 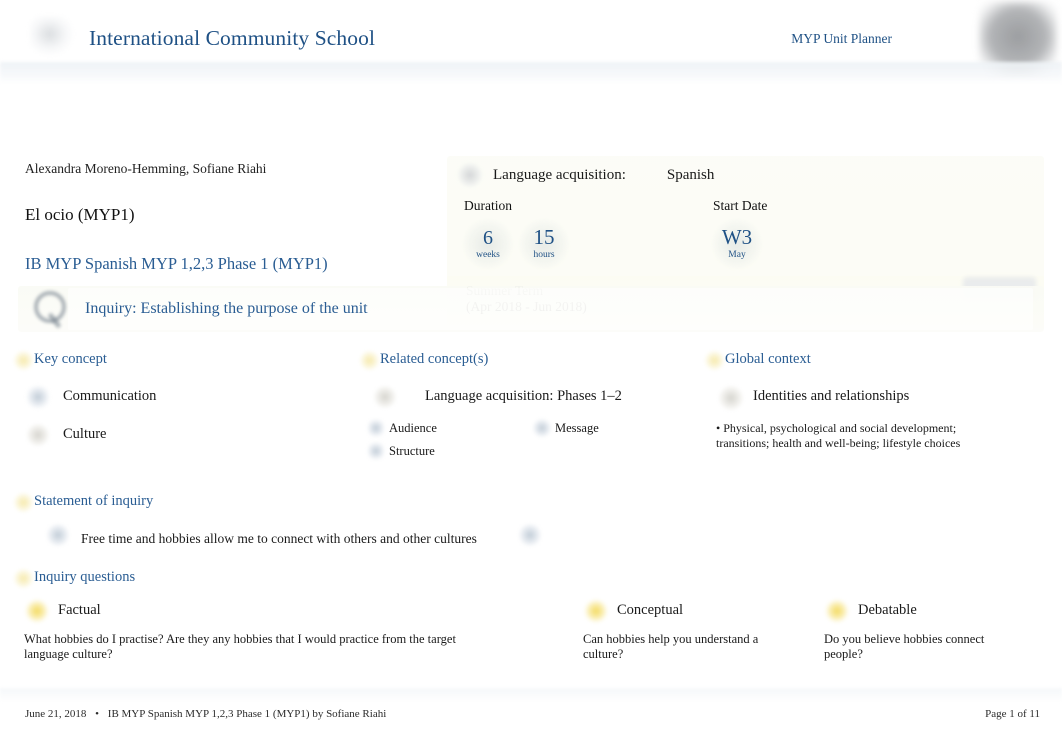 I want to click on statement-of-inquiry-bullet-icon, so click(x=23, y=502).